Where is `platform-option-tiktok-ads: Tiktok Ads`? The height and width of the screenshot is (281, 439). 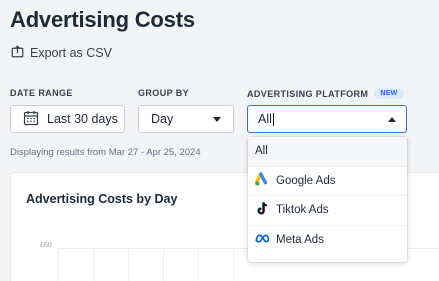
platform-option-tiktok-ads: Tiktok Ads is located at coordinates (327, 211).